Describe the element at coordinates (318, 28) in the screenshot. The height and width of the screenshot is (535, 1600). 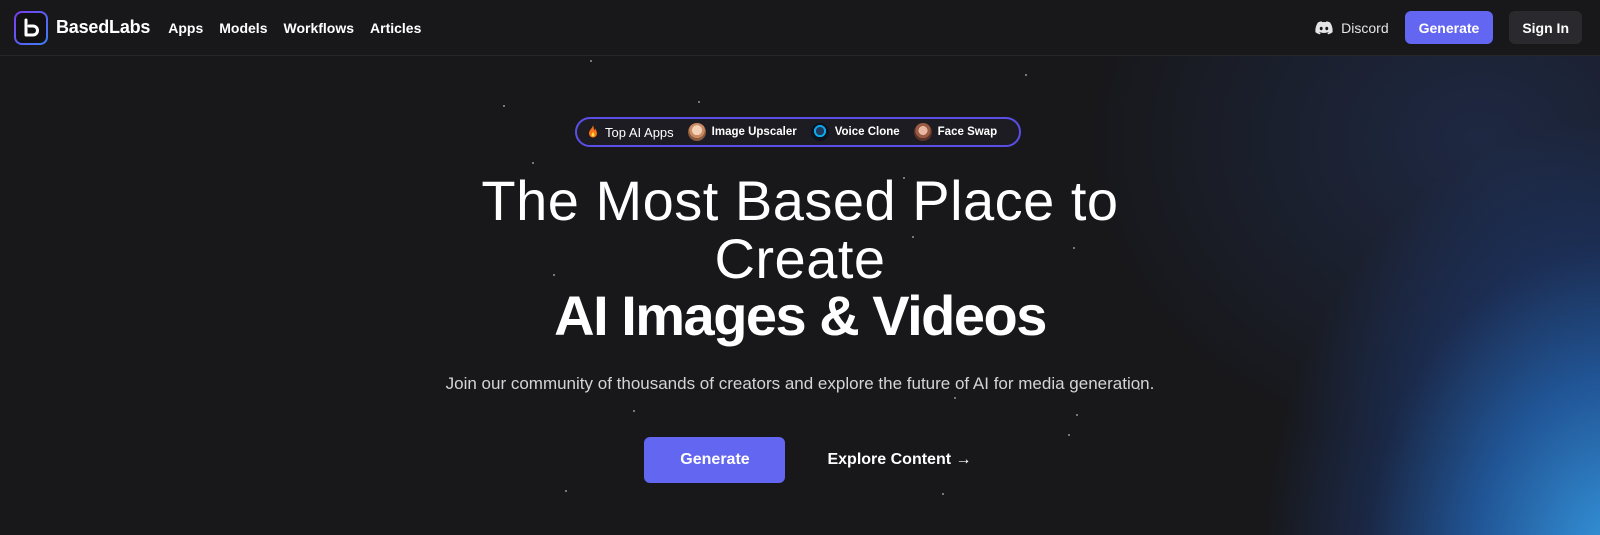
I see `nav-item-workflows: Workflows` at that location.